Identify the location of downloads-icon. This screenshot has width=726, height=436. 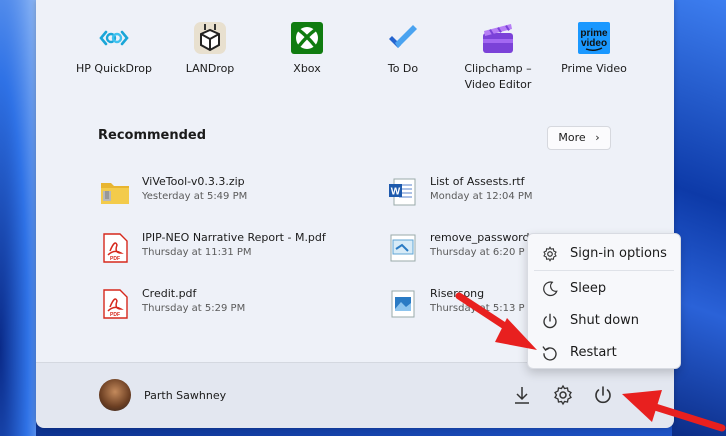
(522, 395).